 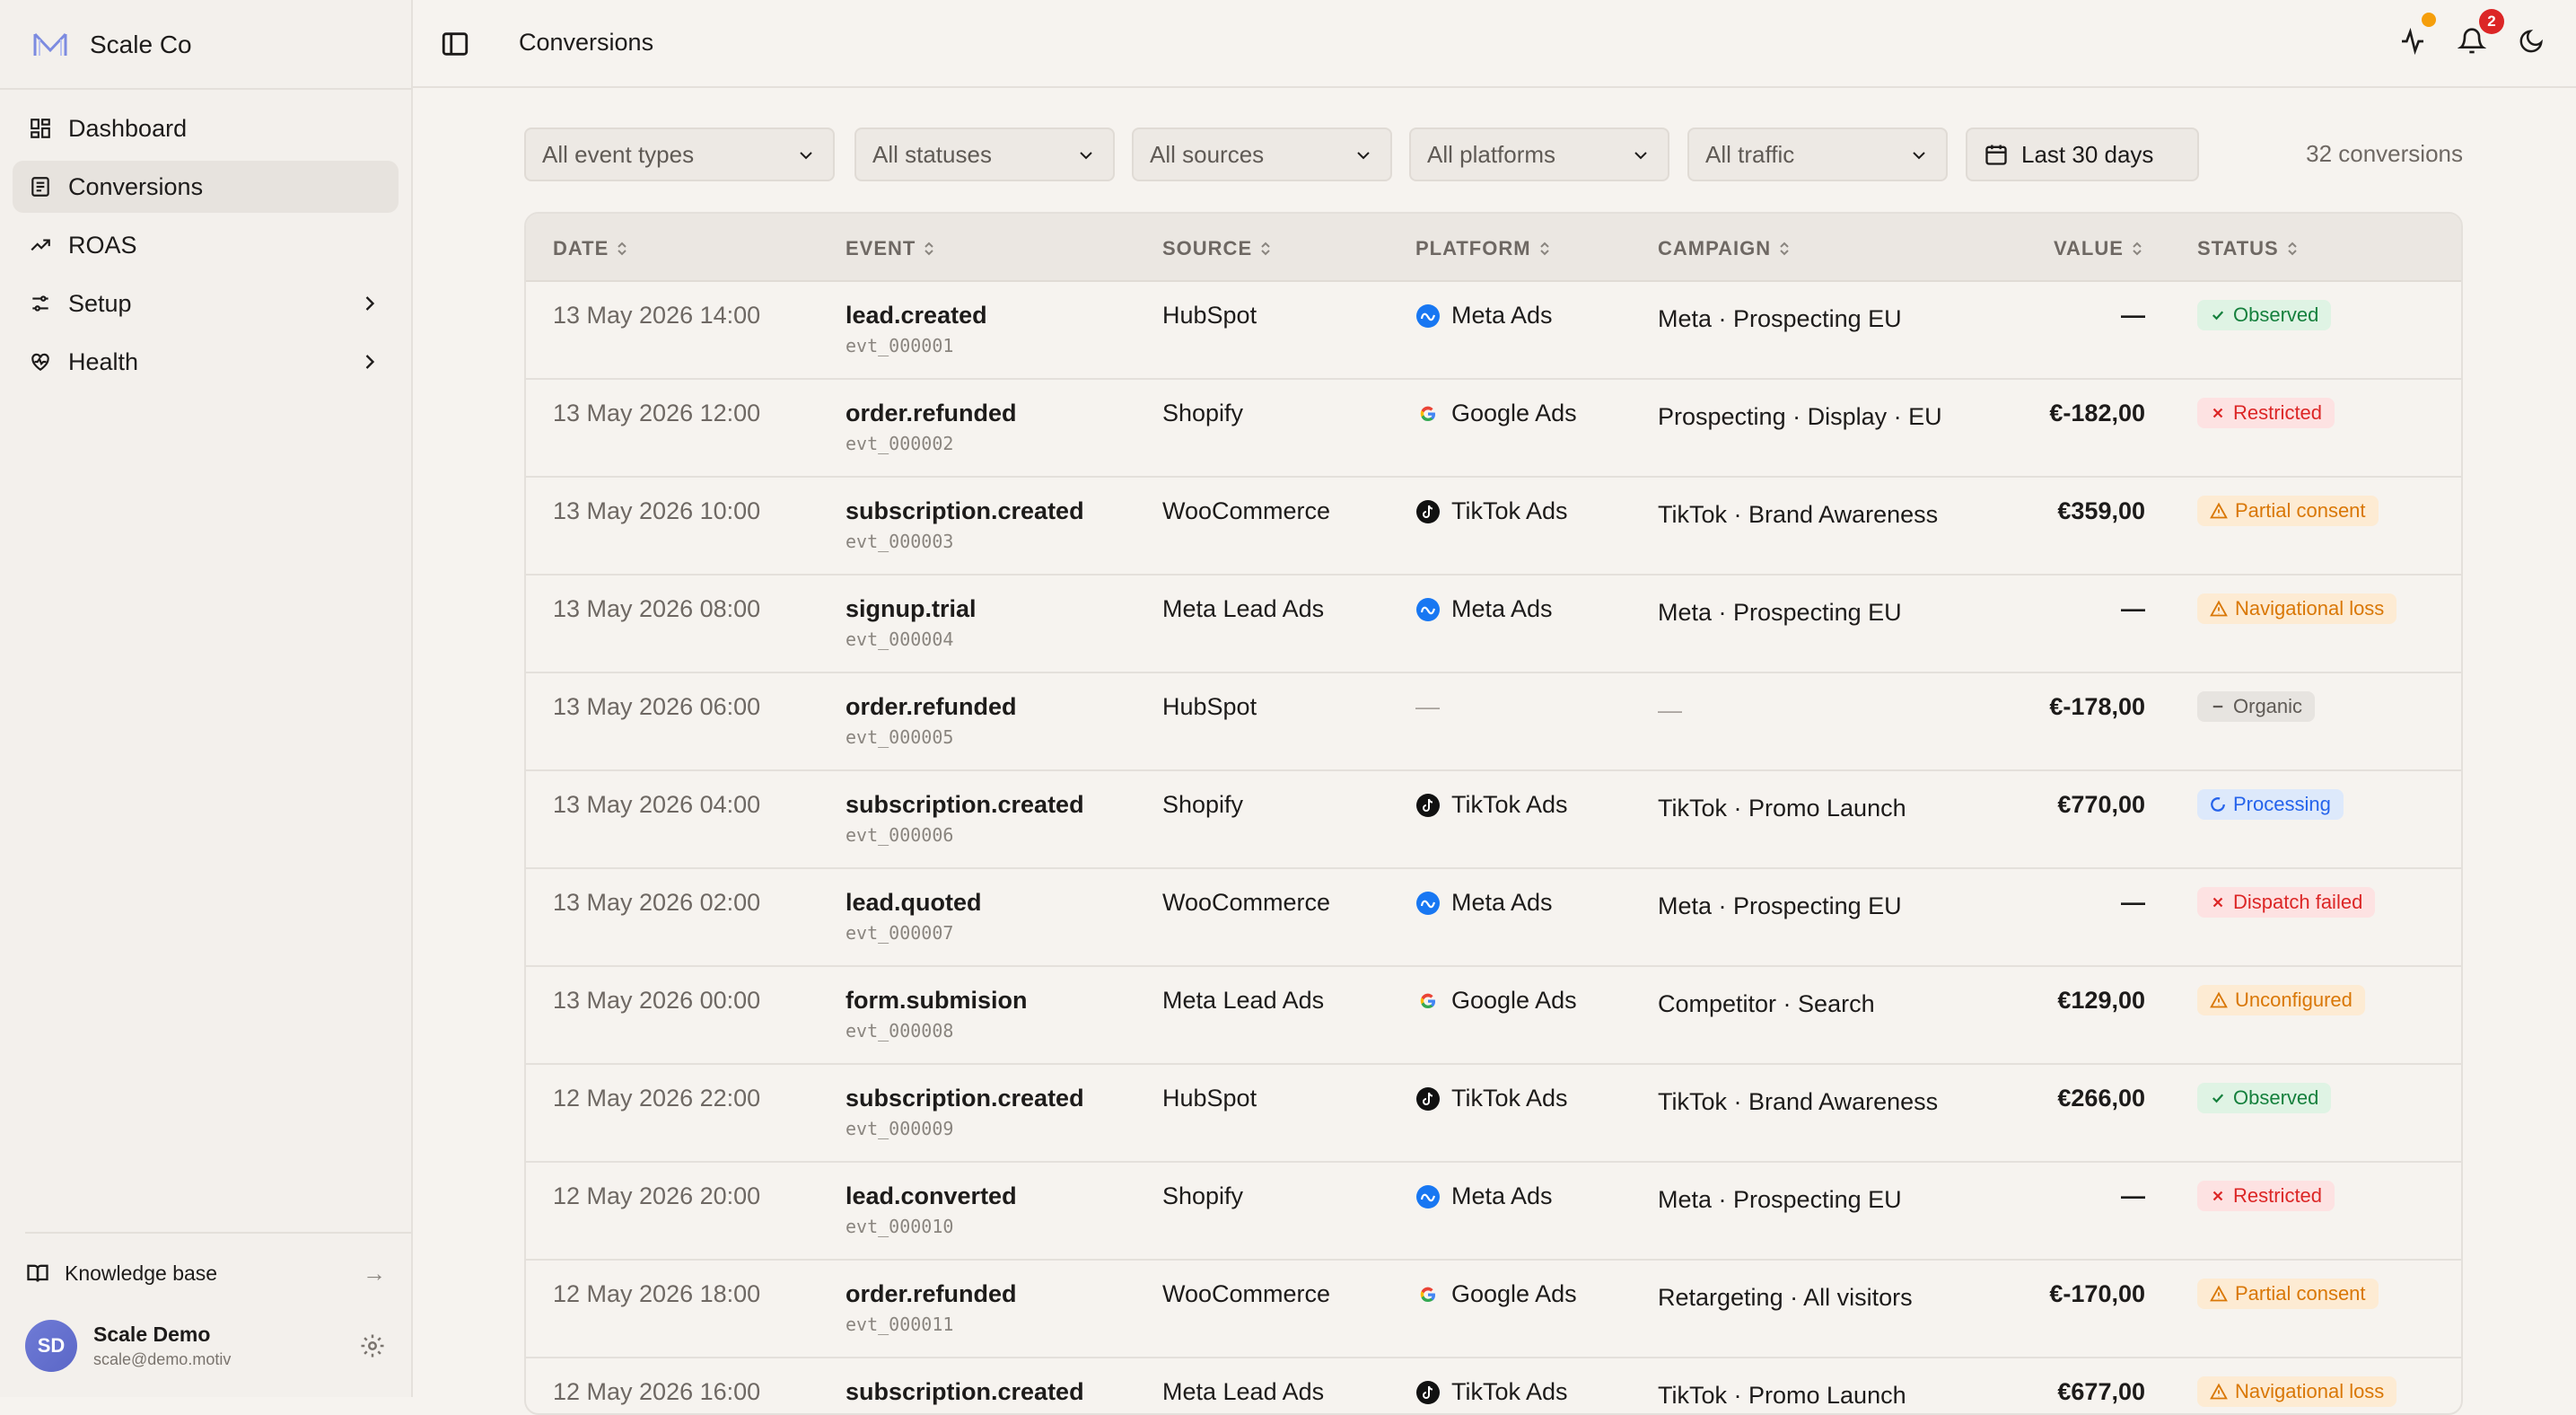 I want to click on campaign-cell: TikTok · Brand Awareness, so click(x=1798, y=515).